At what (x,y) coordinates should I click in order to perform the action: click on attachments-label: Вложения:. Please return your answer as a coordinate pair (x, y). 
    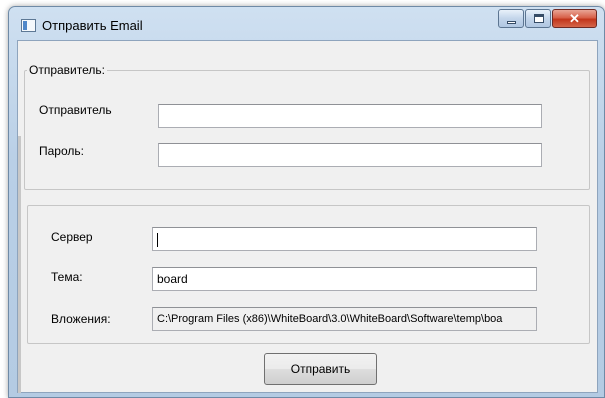
    Looking at the image, I should click on (81, 319).